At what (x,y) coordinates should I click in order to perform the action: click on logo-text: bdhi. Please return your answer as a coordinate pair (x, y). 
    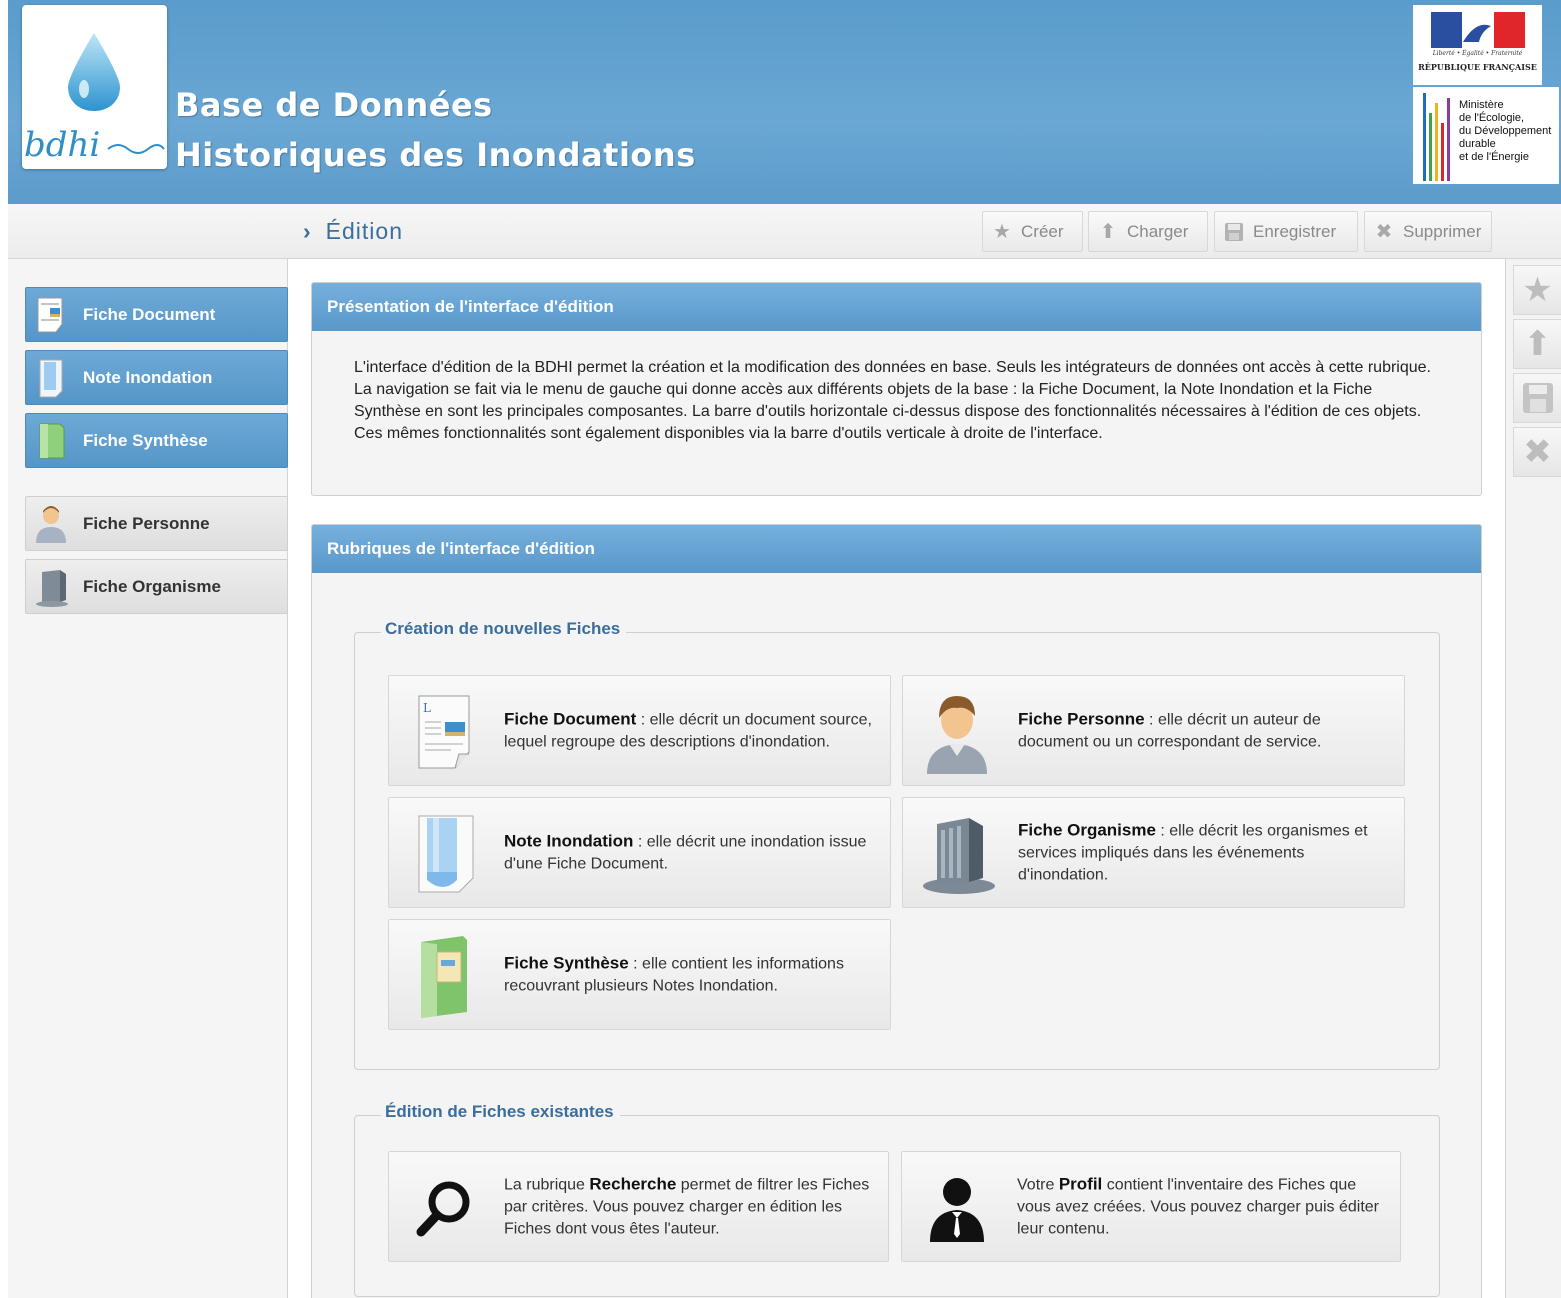
    Looking at the image, I should click on (62, 145).